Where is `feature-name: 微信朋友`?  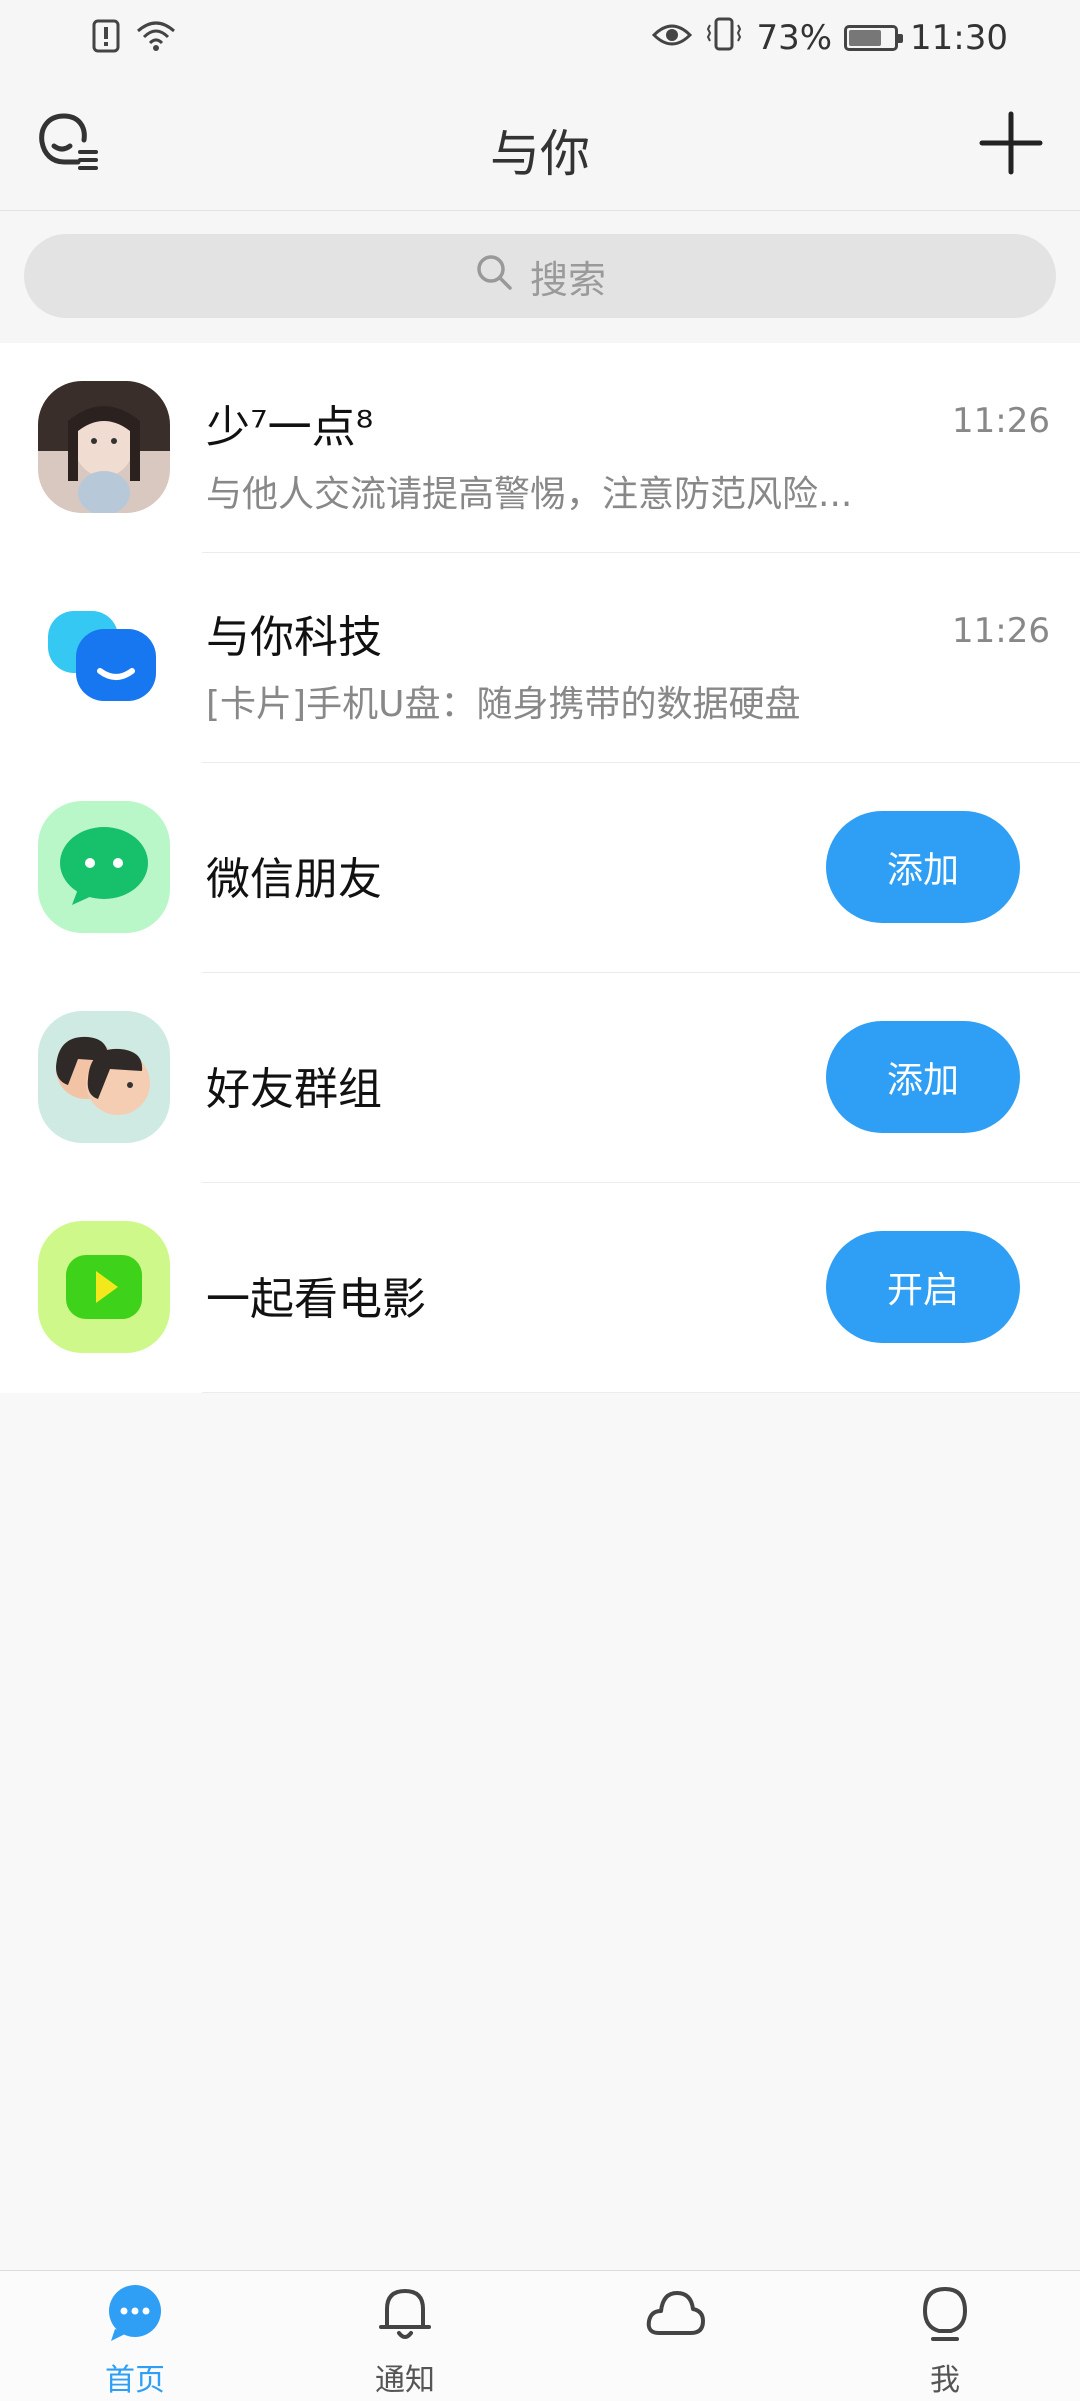
feature-name: 微信朋友 is located at coordinates (294, 879).